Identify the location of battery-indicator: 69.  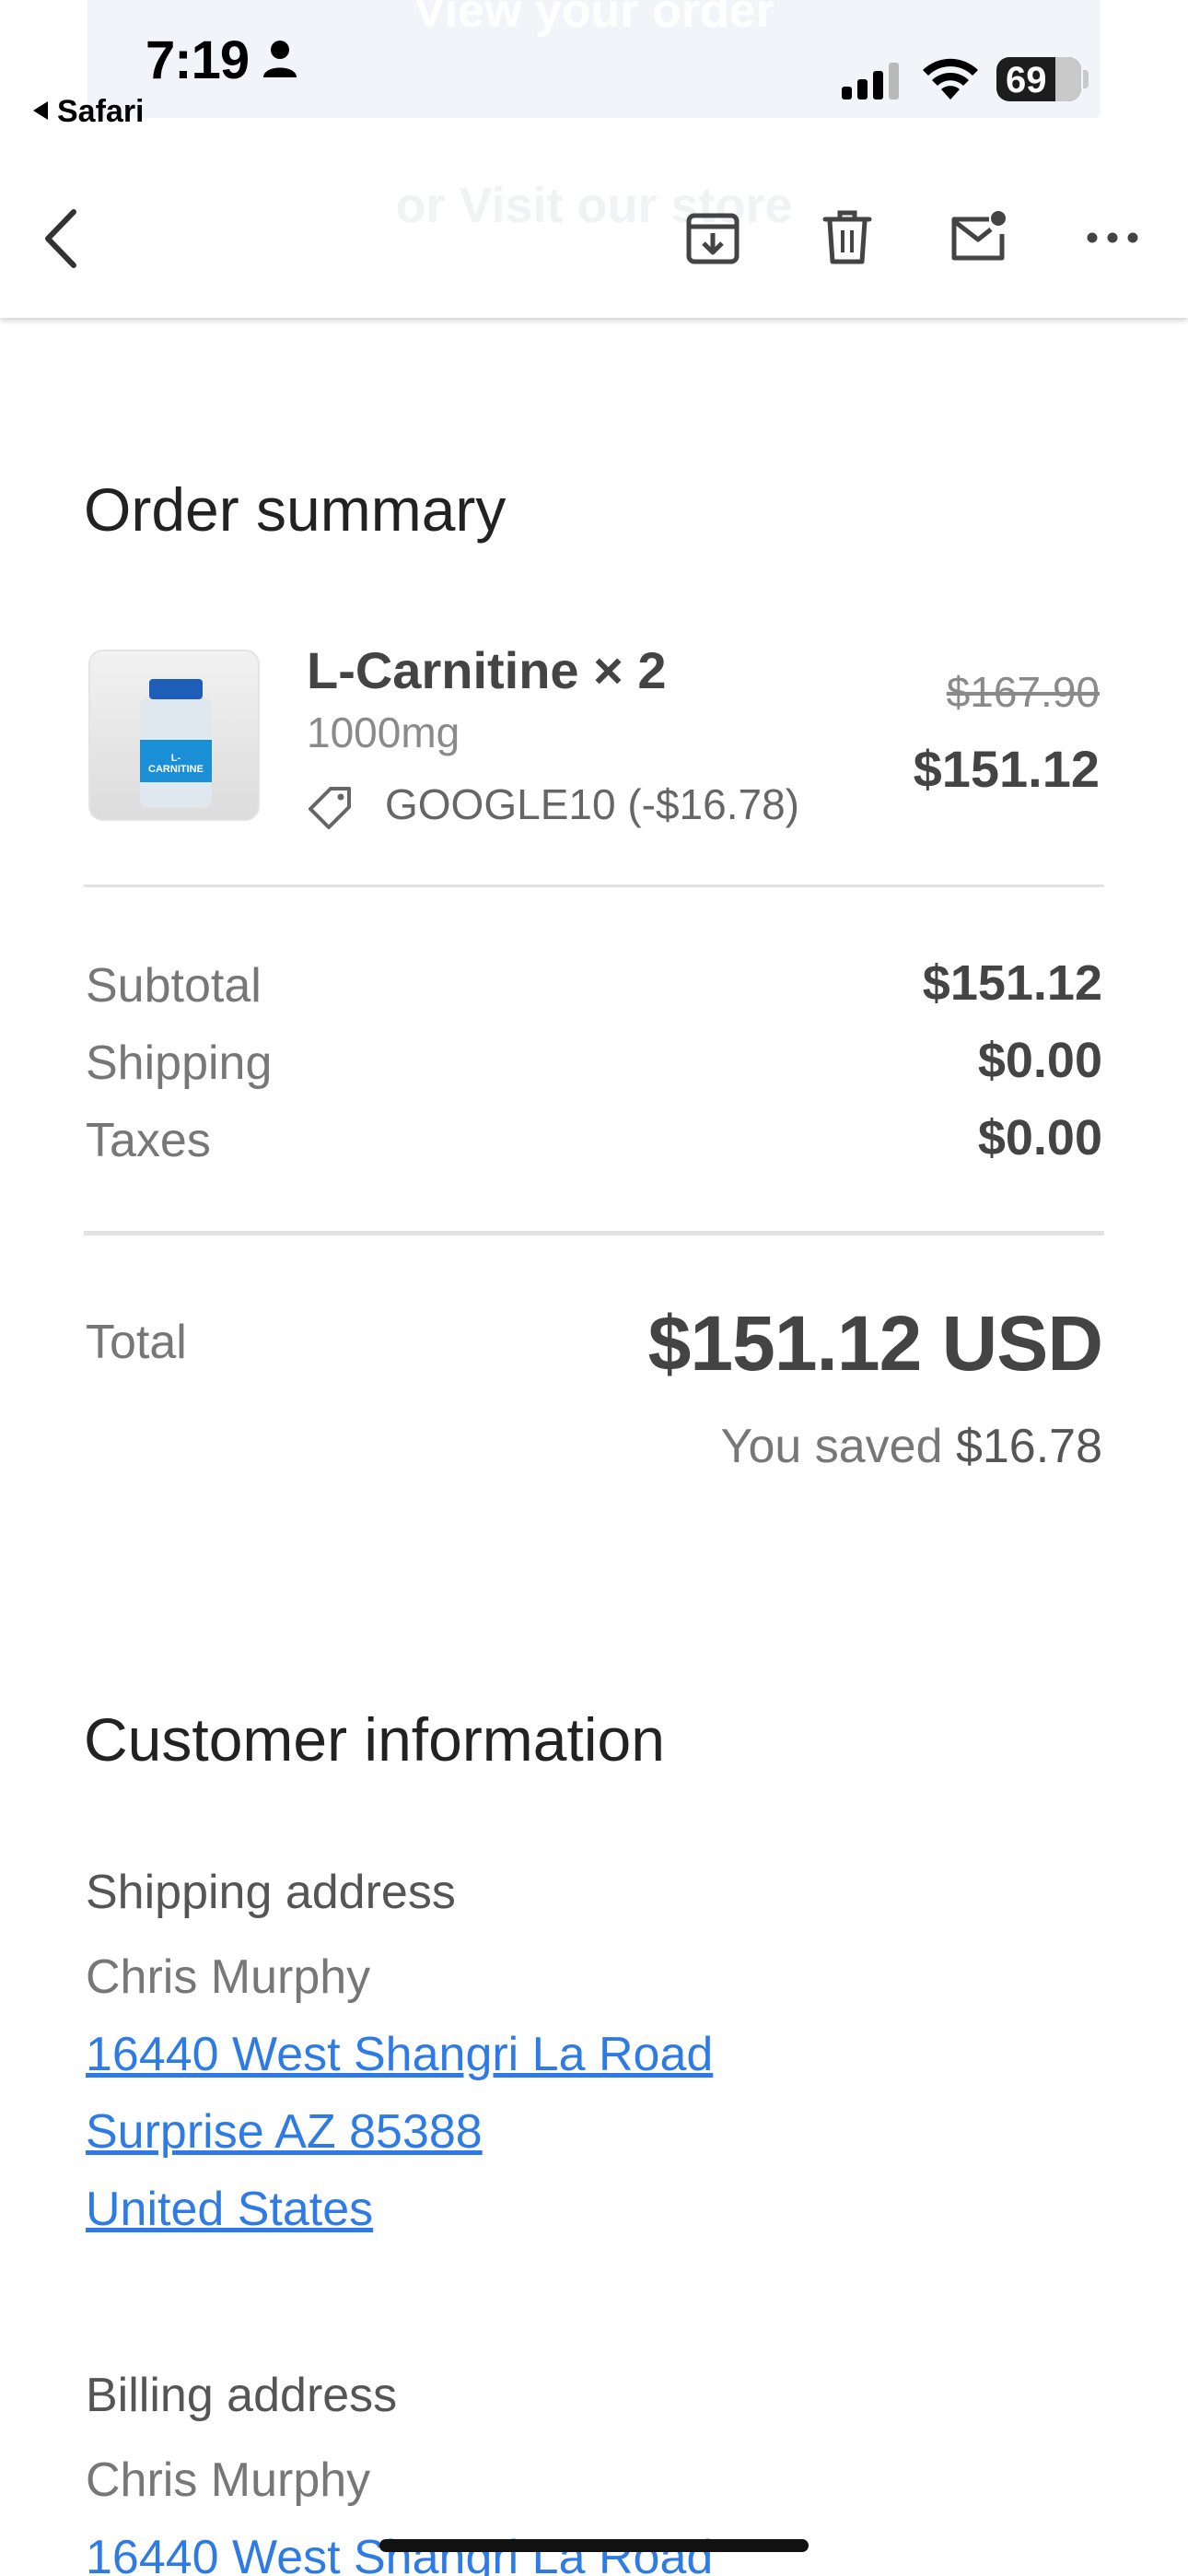
(1038, 79).